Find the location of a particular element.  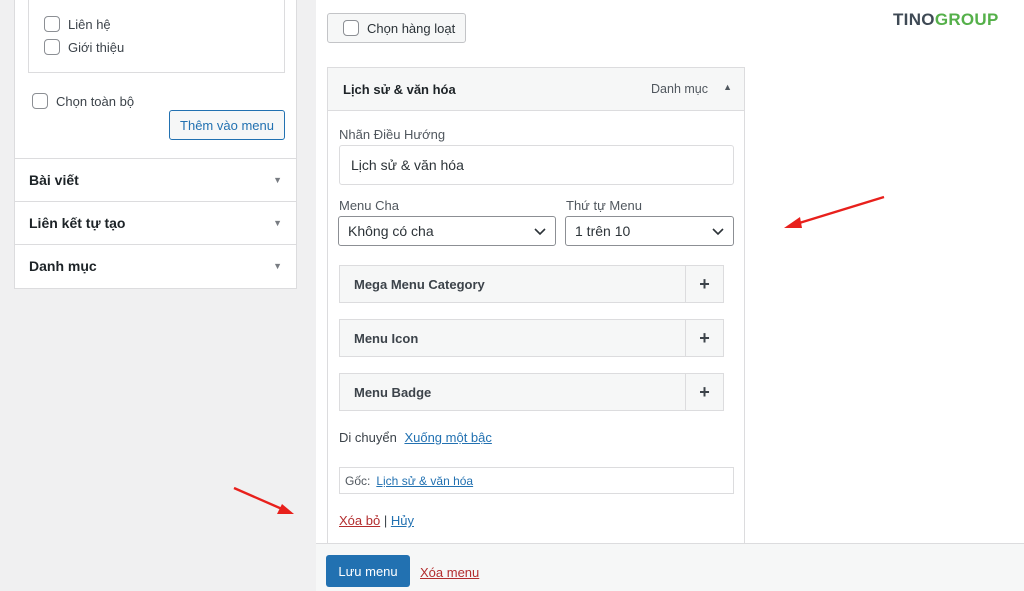

accordion-label: Bài viết is located at coordinates (54, 180).